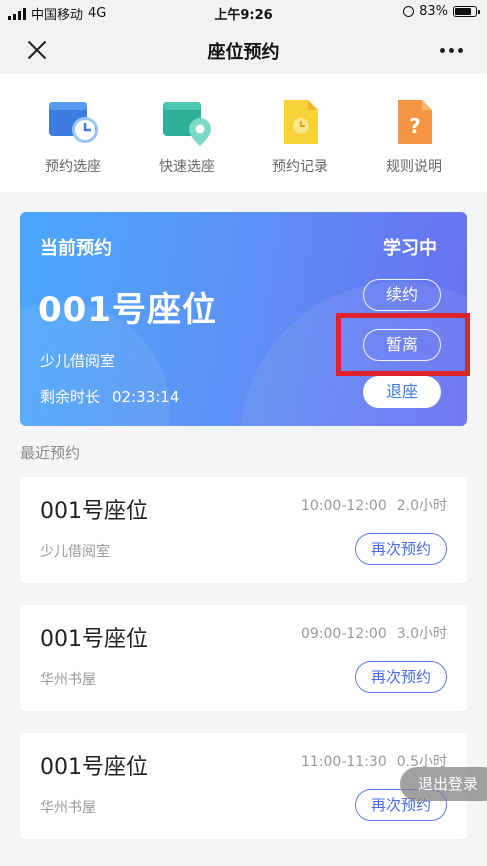  Describe the element at coordinates (414, 167) in the screenshot. I see `quick-menu-label: 规则说明` at that location.